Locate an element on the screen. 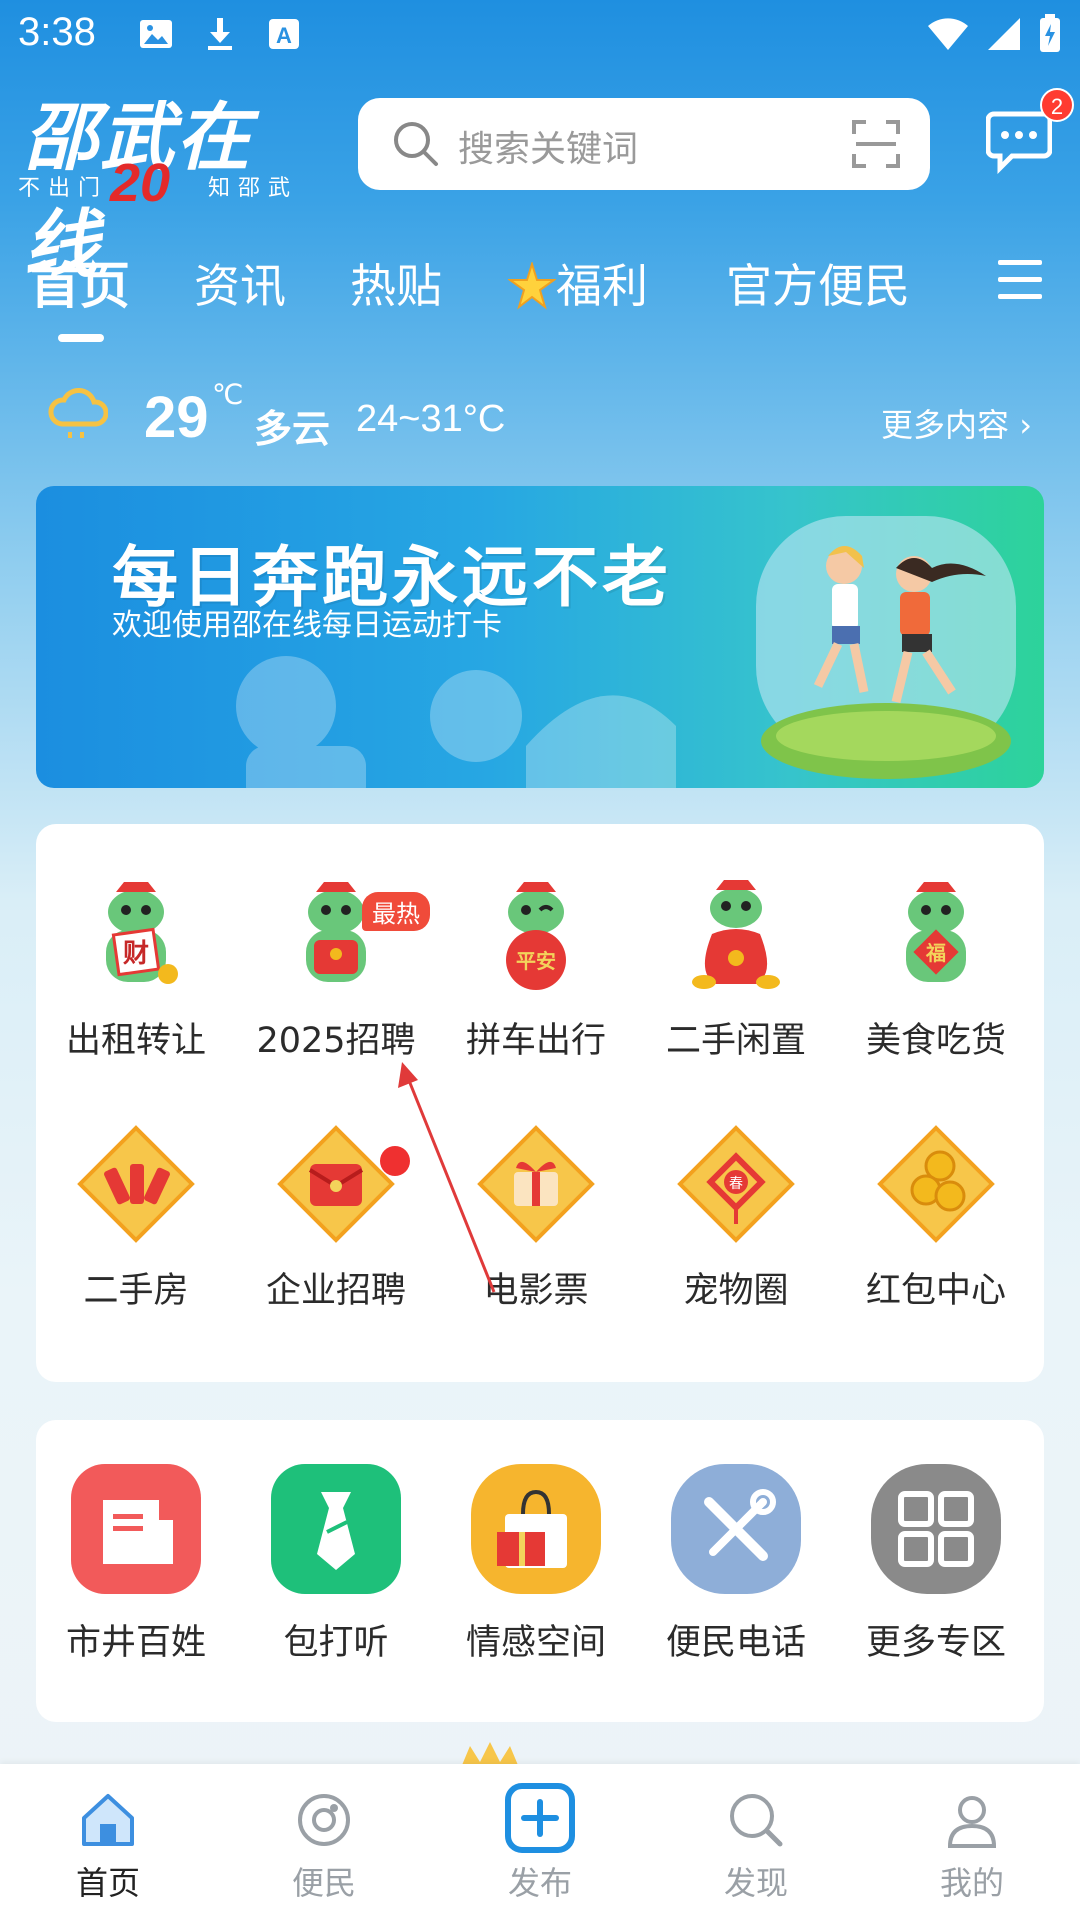  top-tabs: 首页 资讯 热贴 福利 官方便民 is located at coordinates (540, 291).